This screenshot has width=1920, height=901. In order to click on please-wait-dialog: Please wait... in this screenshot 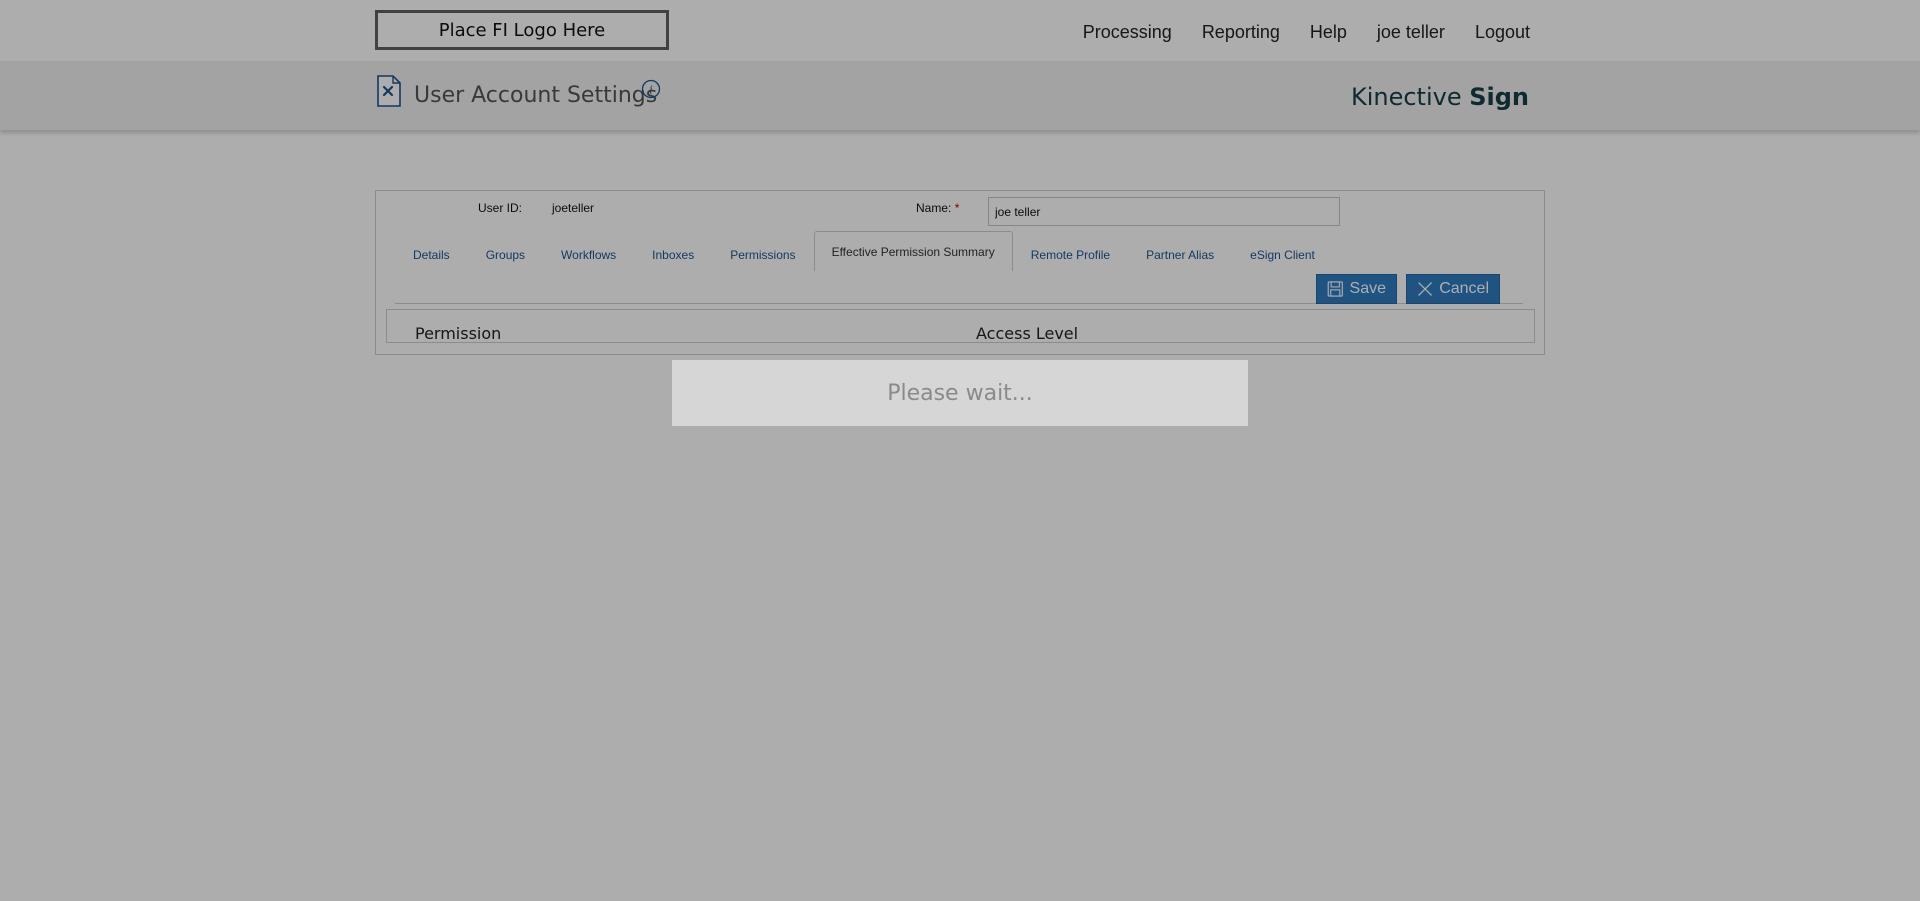, I will do `click(960, 393)`.